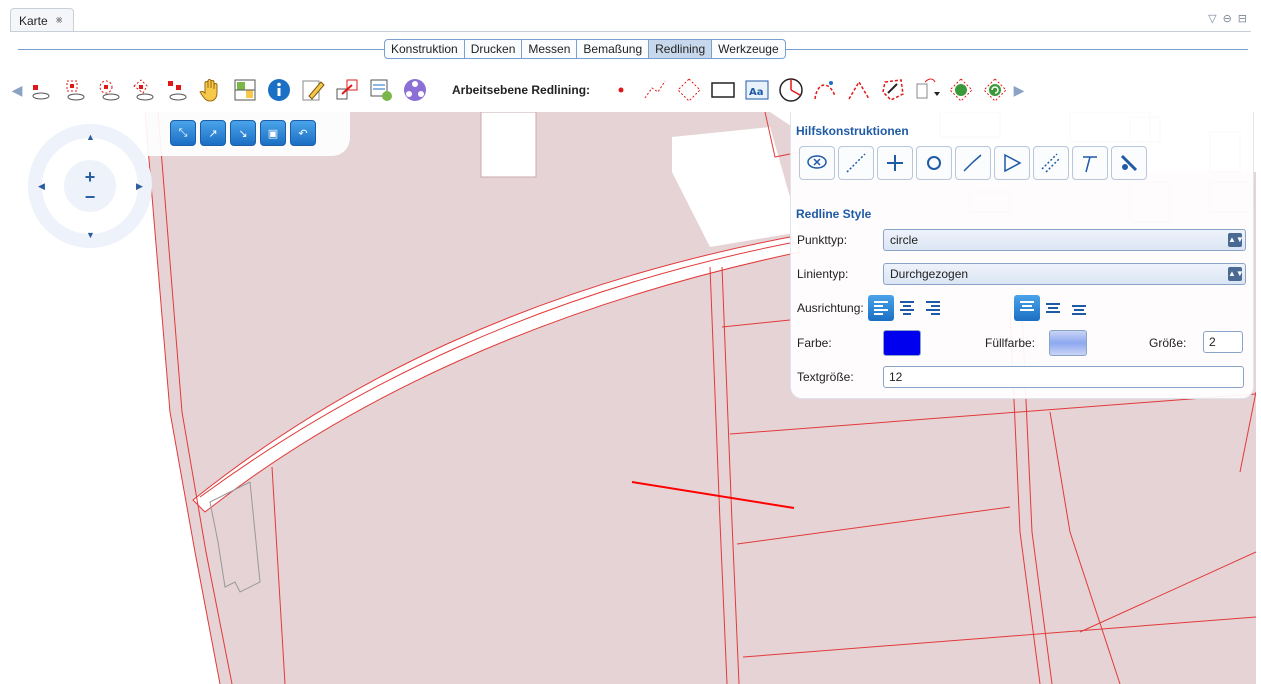 The height and width of the screenshot is (684, 1261). I want to click on valign-bottom-icon, so click(1079, 308).